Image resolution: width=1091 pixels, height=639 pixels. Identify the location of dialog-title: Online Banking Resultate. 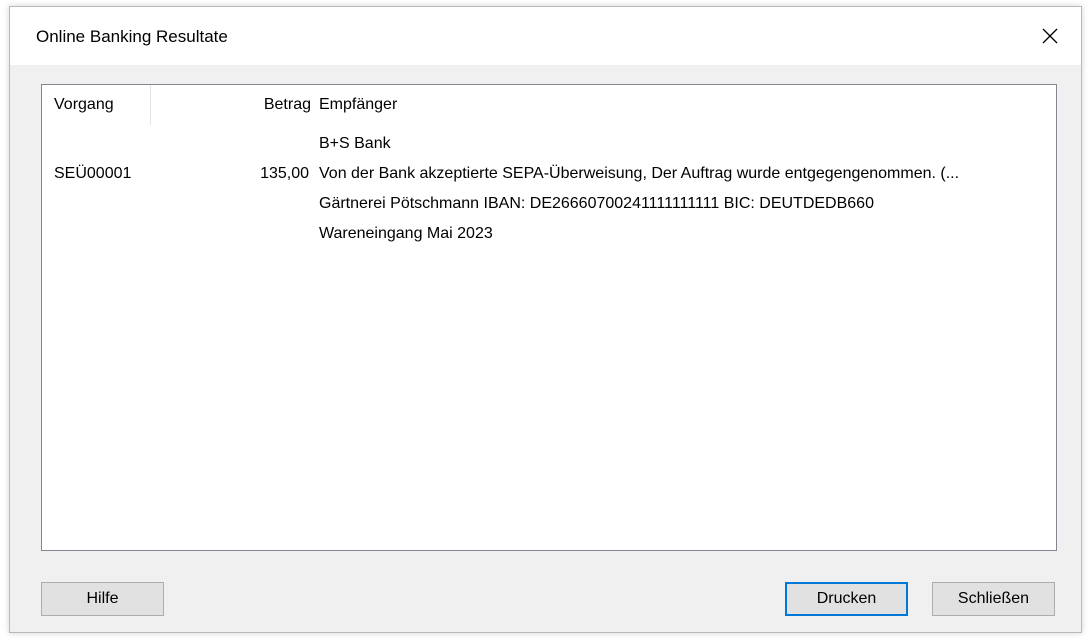
(132, 36).